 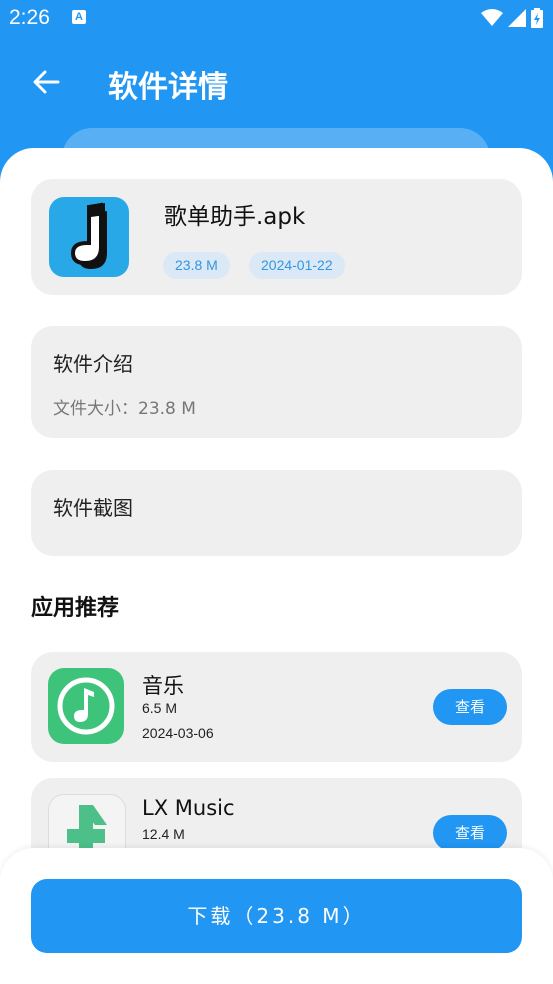 I want to click on app-size-badge: 23.8 M, so click(x=196, y=265).